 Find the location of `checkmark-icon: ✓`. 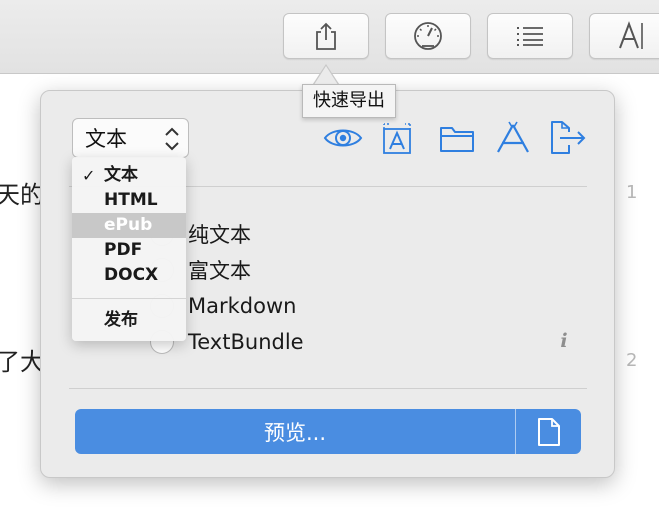

checkmark-icon: ✓ is located at coordinates (89, 175).